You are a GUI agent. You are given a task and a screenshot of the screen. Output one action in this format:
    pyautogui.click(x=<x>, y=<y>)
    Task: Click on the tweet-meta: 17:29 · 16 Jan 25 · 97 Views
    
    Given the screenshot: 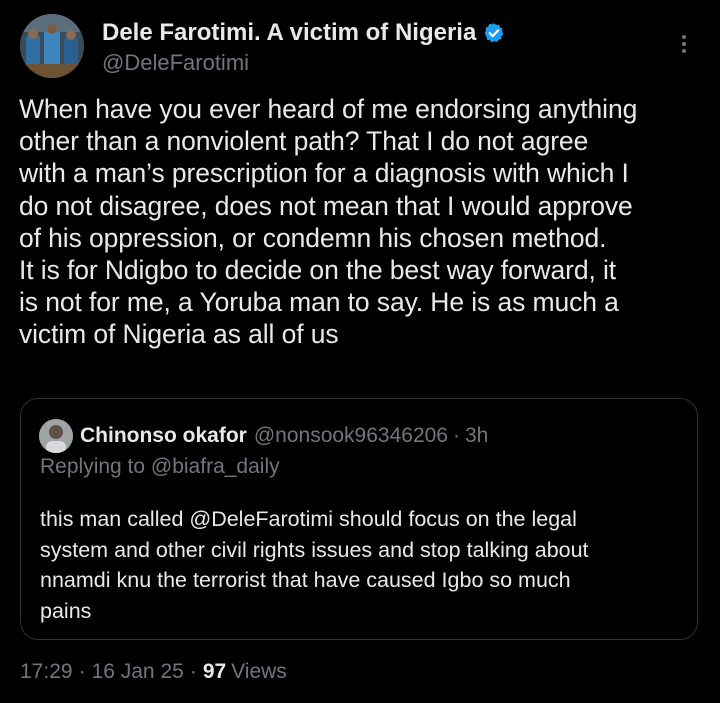 What is the action you would take?
    pyautogui.click(x=153, y=672)
    